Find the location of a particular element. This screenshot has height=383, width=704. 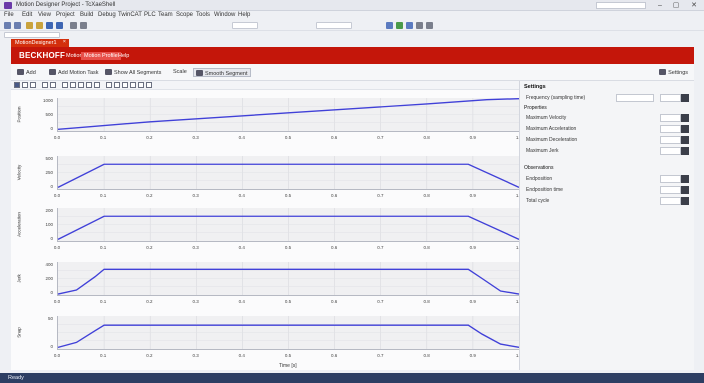

show-all-segments-button: Show All Segments is located at coordinates (133, 72).